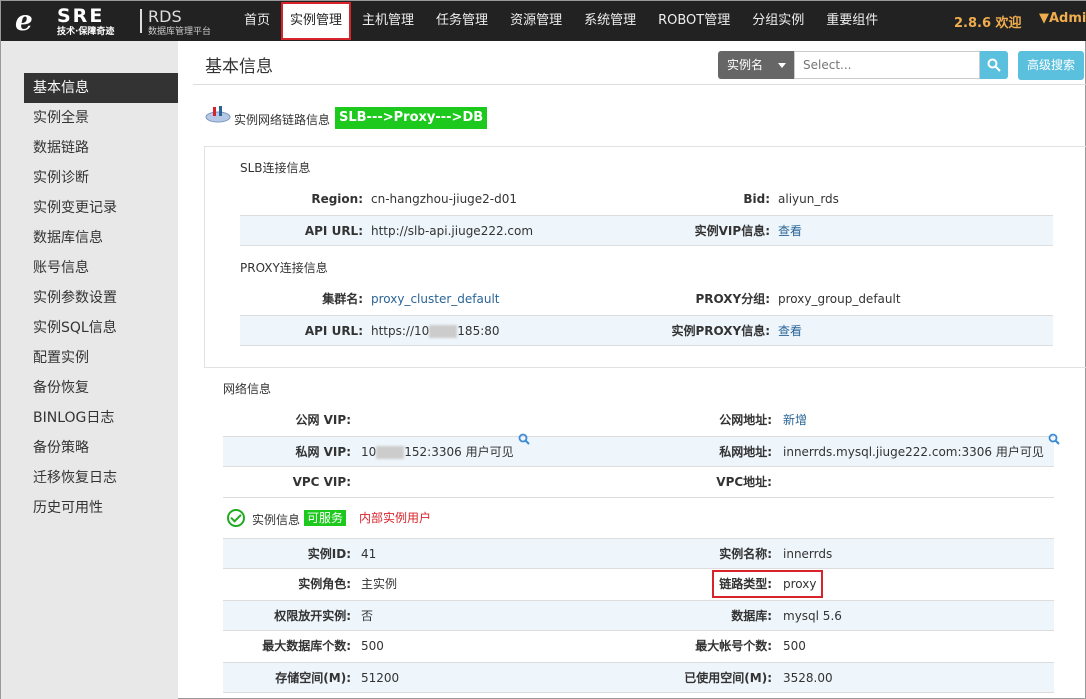 The width and height of the screenshot is (1086, 699). Describe the element at coordinates (1051, 65) in the screenshot. I see `advanced-search-button: 高级搜索` at that location.